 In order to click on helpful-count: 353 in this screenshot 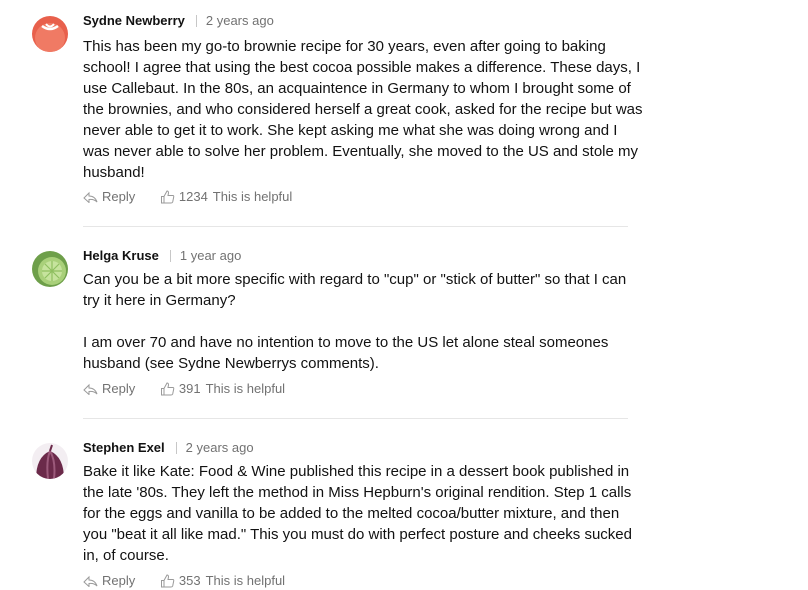, I will do `click(189, 581)`.